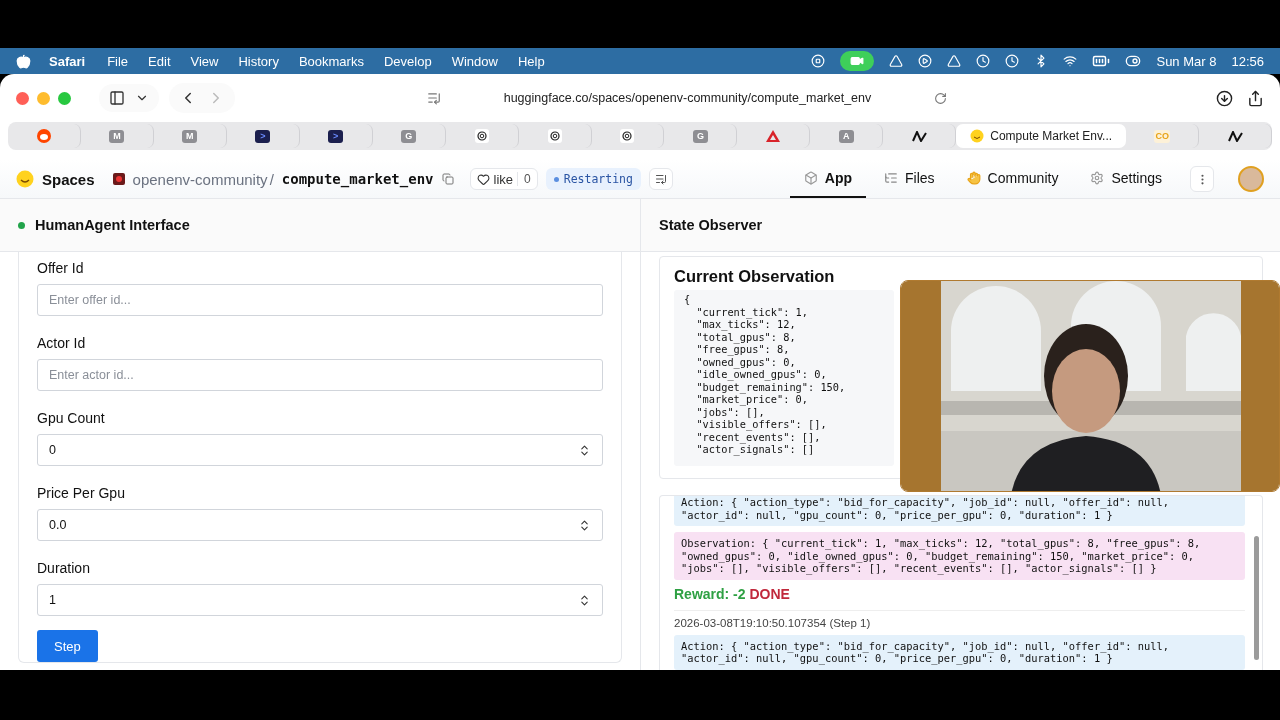  Describe the element at coordinates (320, 525) in the screenshot. I see `number-field: 0.0` at that location.